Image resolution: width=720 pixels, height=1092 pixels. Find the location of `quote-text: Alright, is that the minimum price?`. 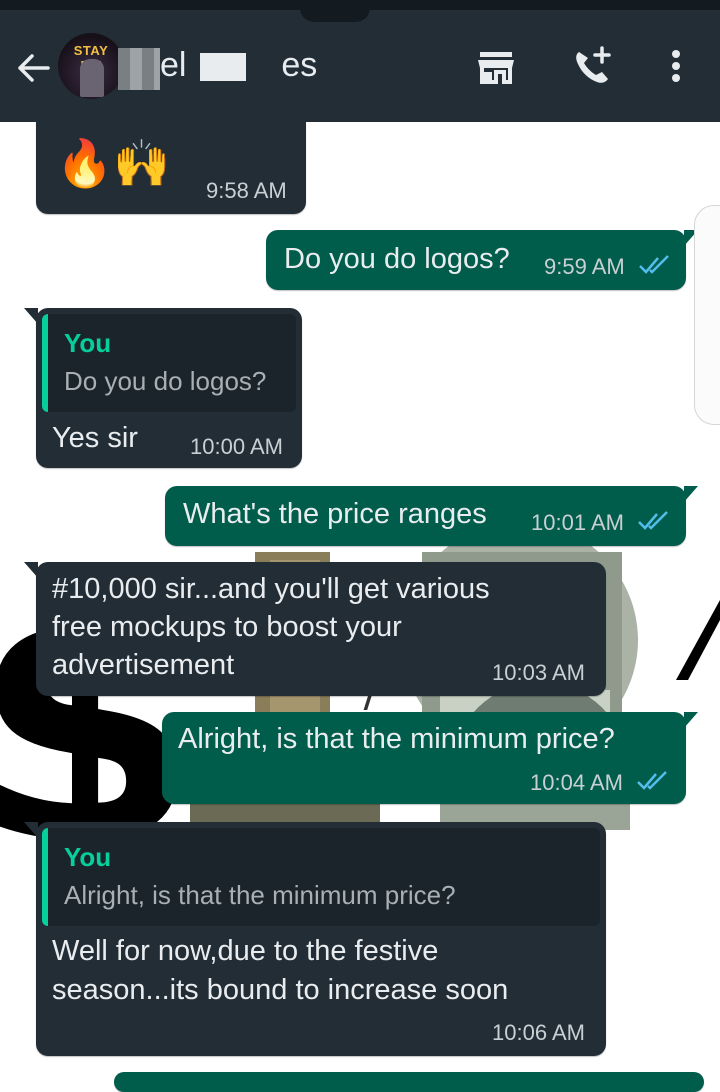

quote-text: Alright, is that the minimum price? is located at coordinates (260, 895).